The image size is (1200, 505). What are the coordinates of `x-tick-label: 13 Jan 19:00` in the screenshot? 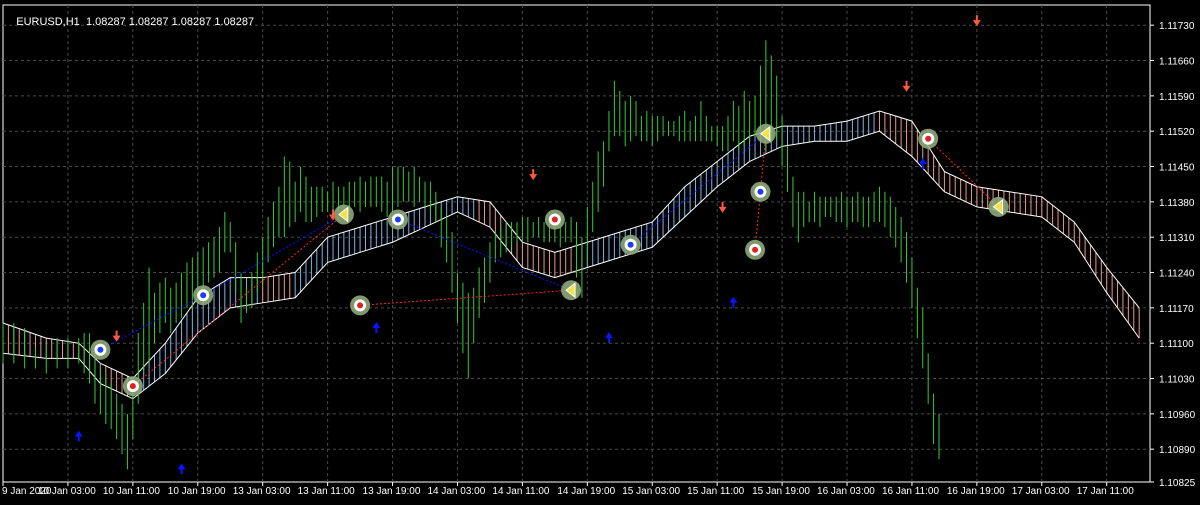 It's located at (392, 491).